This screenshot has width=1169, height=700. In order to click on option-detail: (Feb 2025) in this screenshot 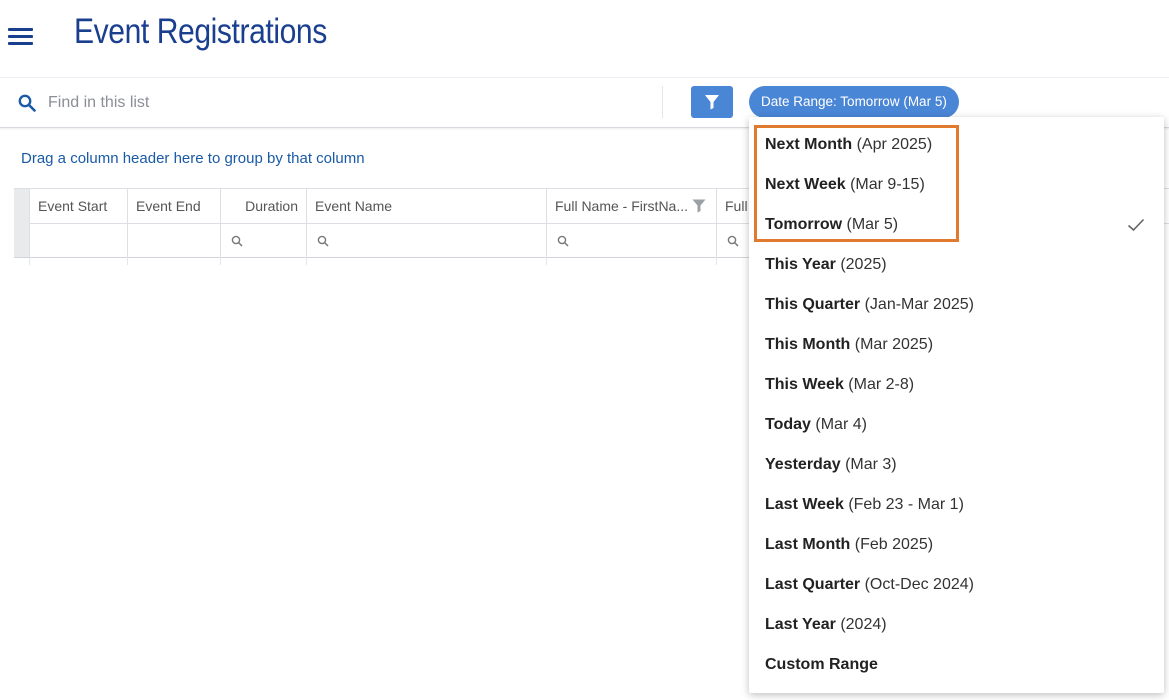, I will do `click(894, 544)`.